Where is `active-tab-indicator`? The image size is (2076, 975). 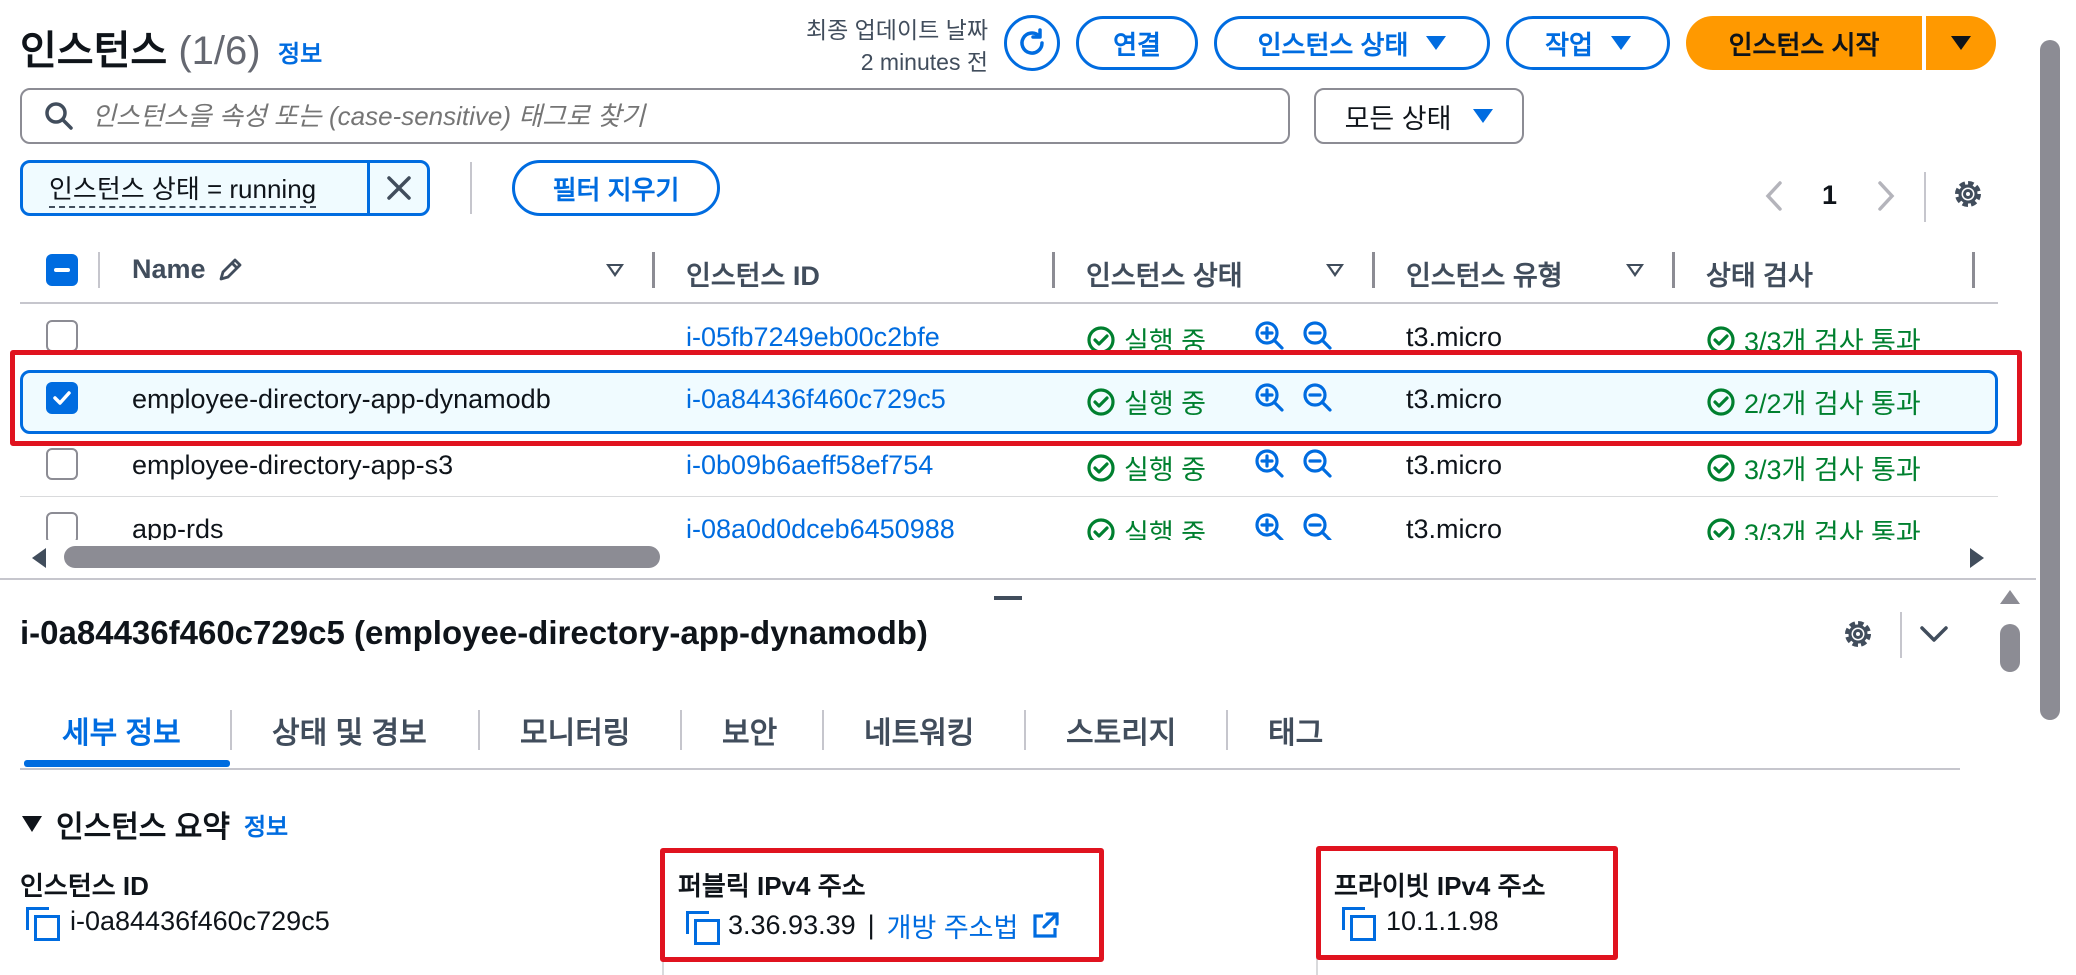
active-tab-indicator is located at coordinates (127, 763).